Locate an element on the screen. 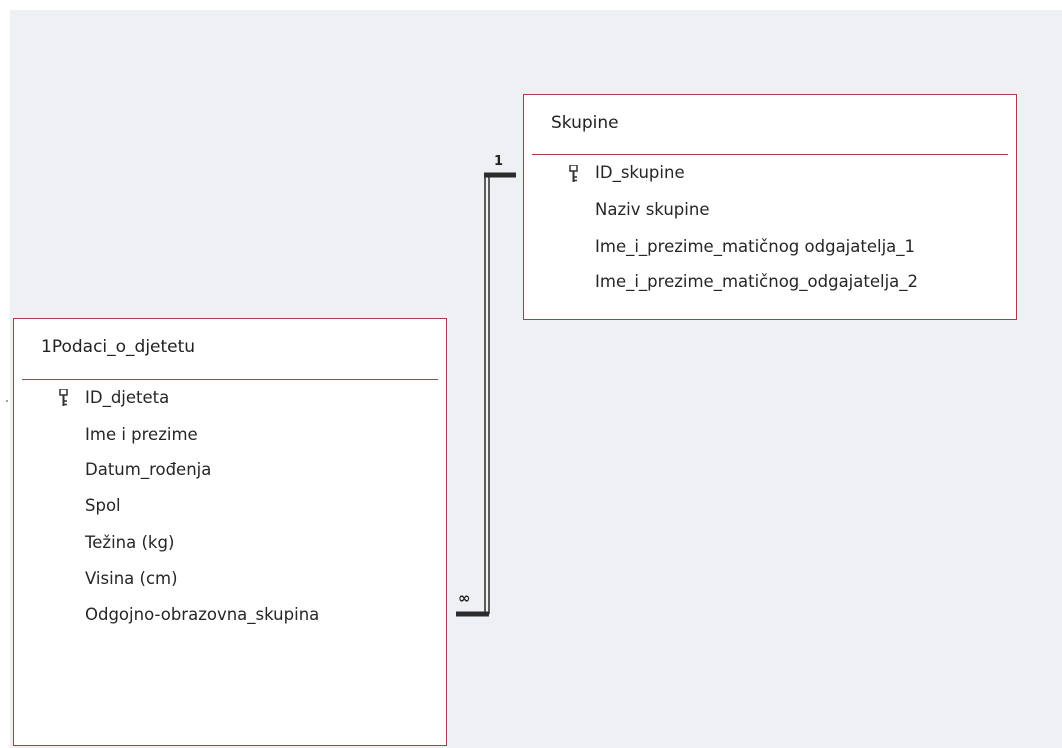 Image resolution: width=1062 pixels, height=748 pixels. relationship-one-label: 1 is located at coordinates (499, 161).